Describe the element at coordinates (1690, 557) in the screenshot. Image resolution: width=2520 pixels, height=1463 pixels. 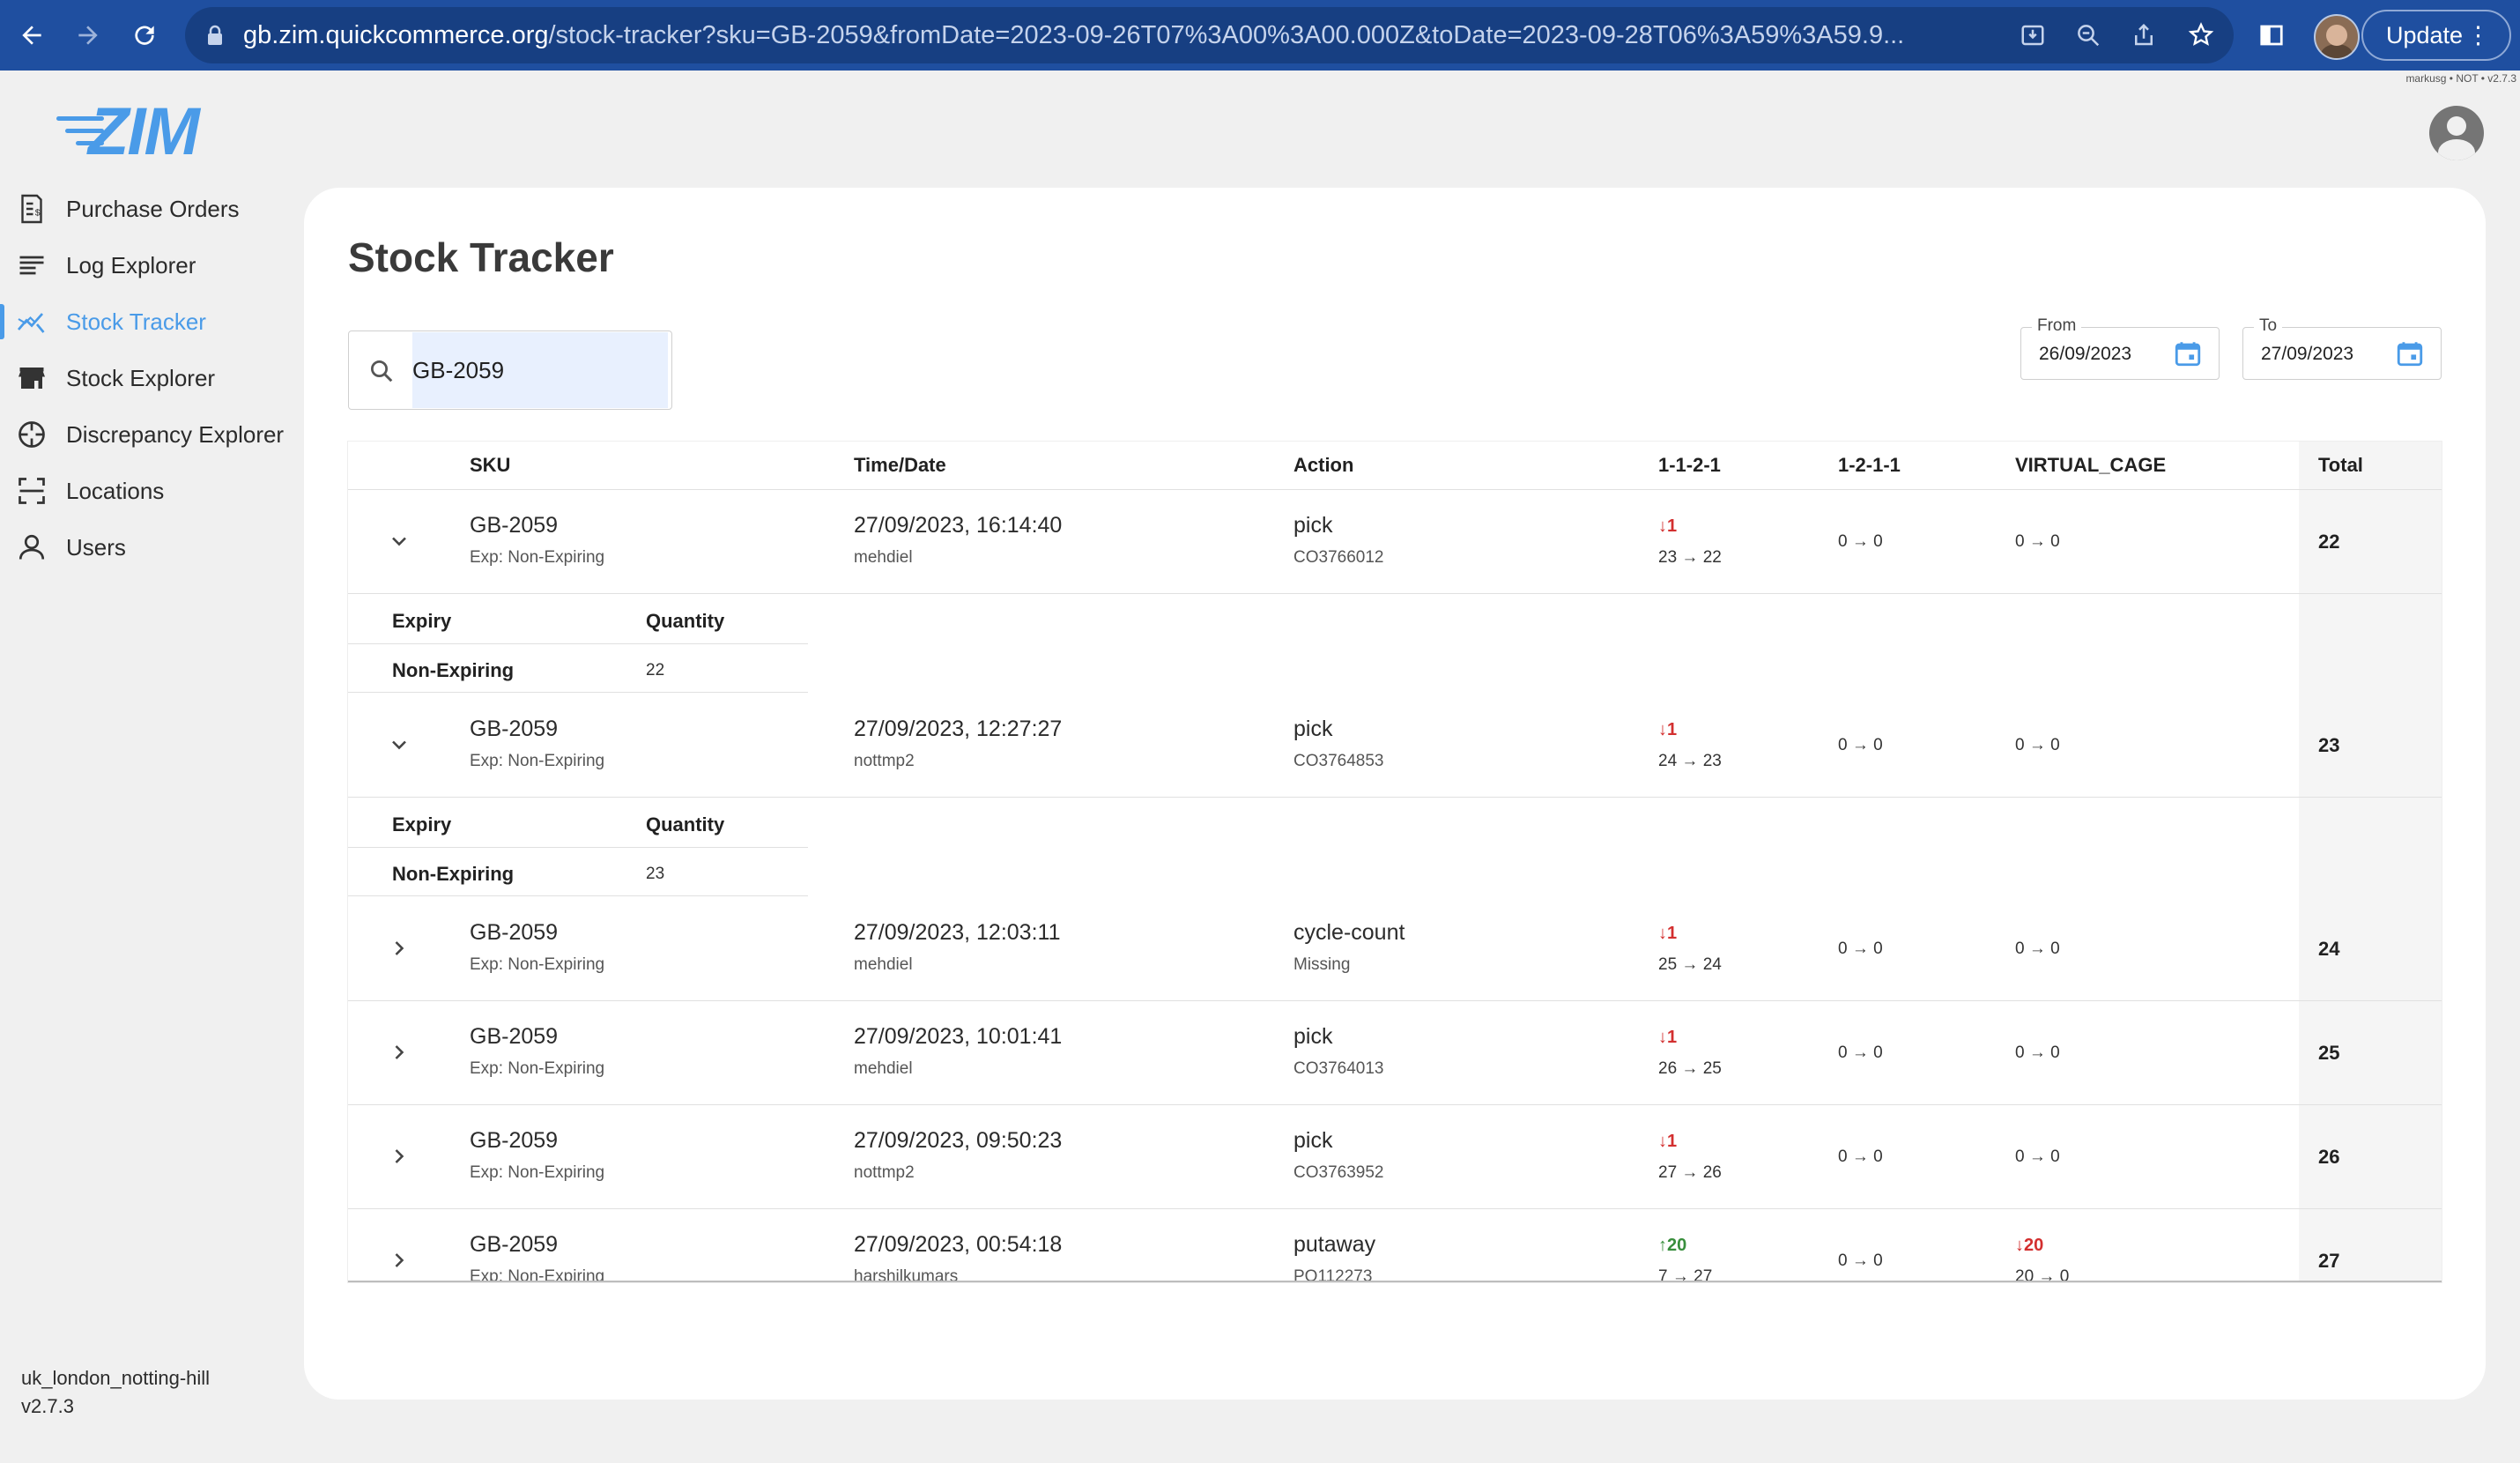
I see `loc-change: 23 → 22` at that location.